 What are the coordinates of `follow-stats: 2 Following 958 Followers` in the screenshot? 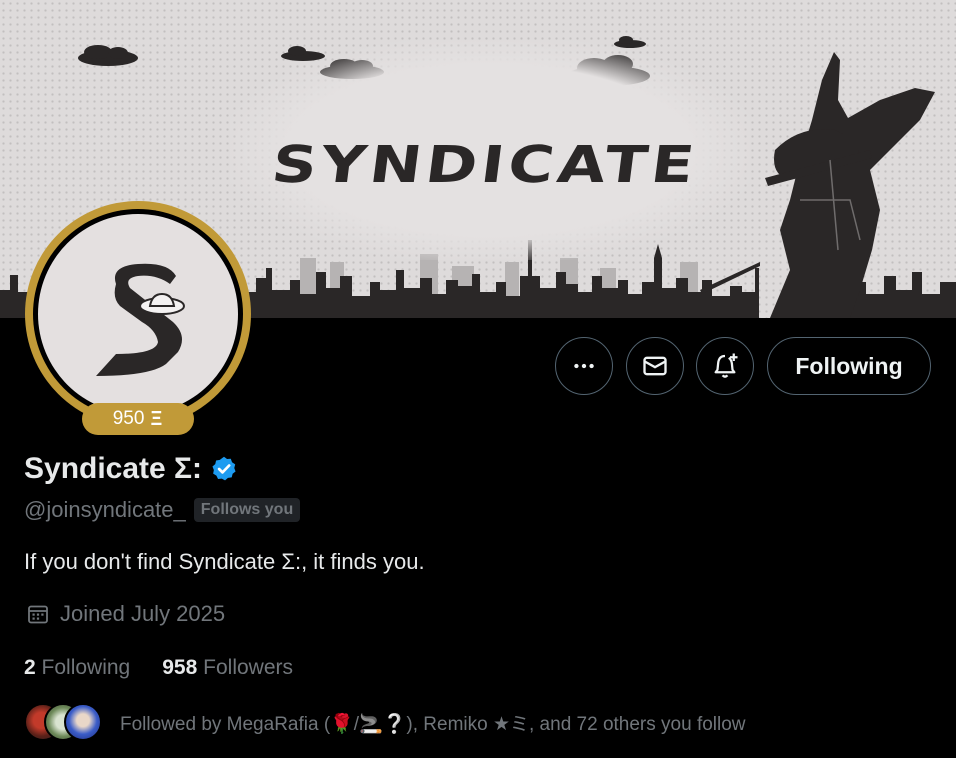 It's located at (158, 668).